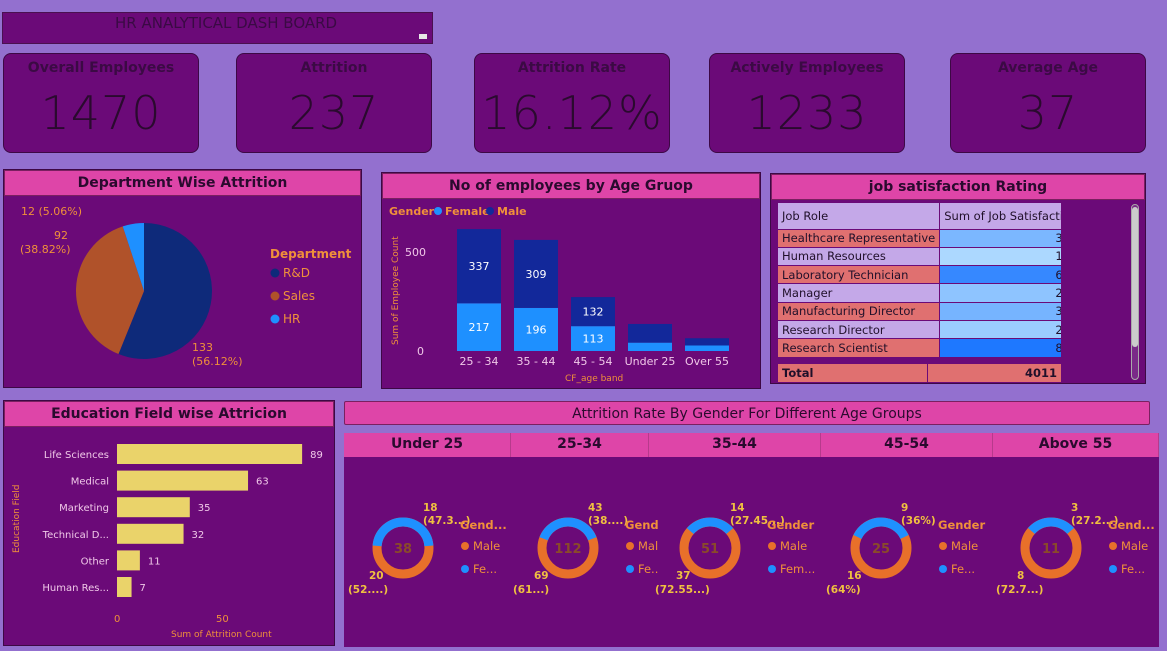  Describe the element at coordinates (859, 348) in the screenshot. I see `cell-job-role: Research Scientist` at that location.